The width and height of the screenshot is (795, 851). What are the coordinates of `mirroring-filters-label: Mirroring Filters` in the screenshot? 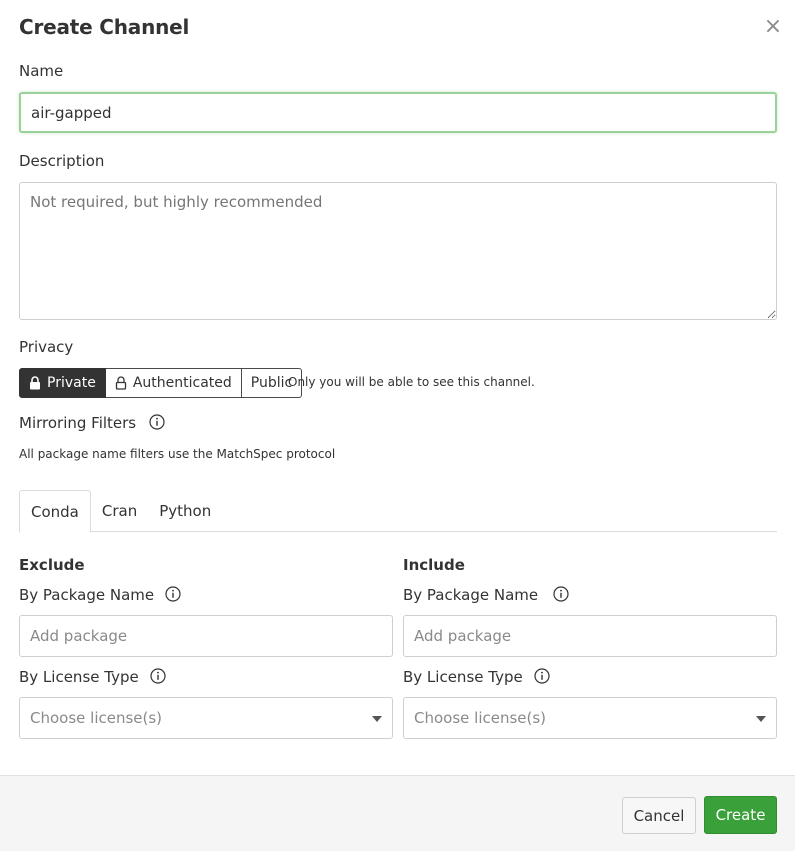 It's located at (78, 423).